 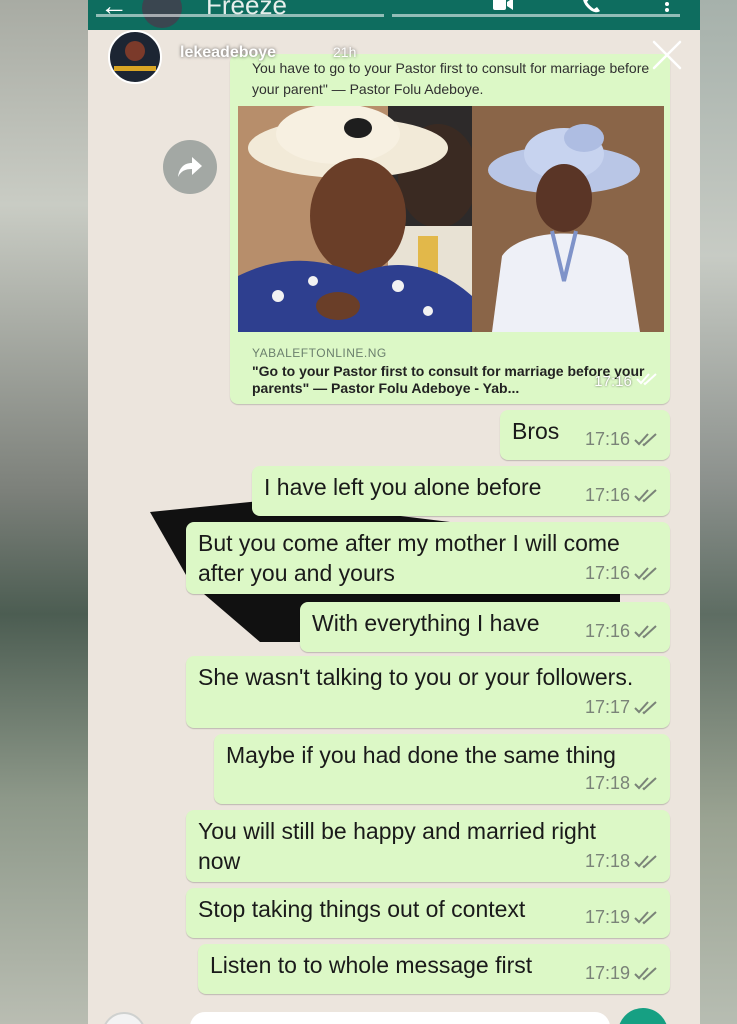 I want to click on outgoing-message: Stop taking things out of context 17:19, so click(x=428, y=913).